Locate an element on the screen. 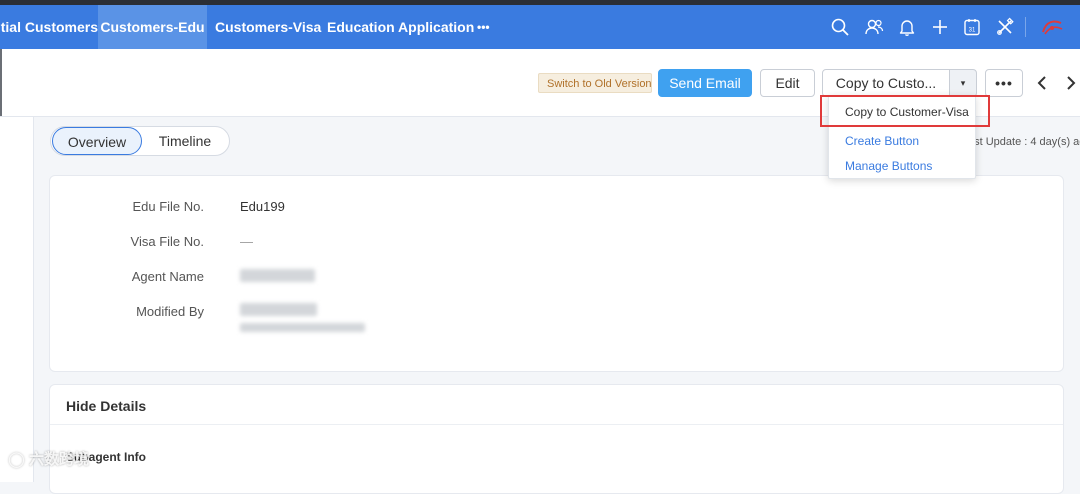 This screenshot has width=1080, height=494. field-label-visa-file-no: Visa File No. is located at coordinates (167, 241).